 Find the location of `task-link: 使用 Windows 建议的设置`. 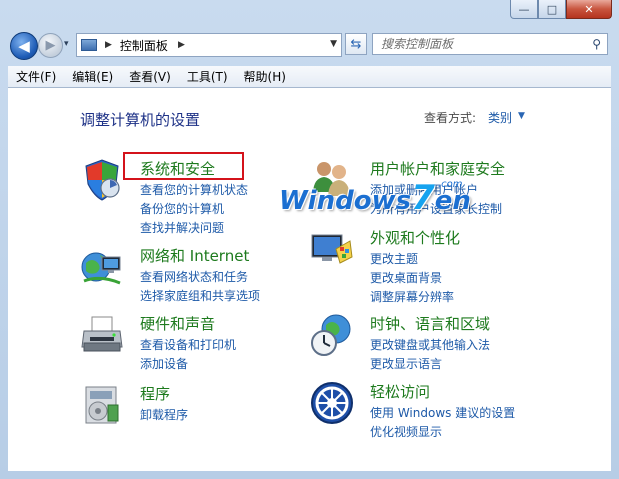

task-link: 使用 Windows 建议的设置 is located at coordinates (442, 412).